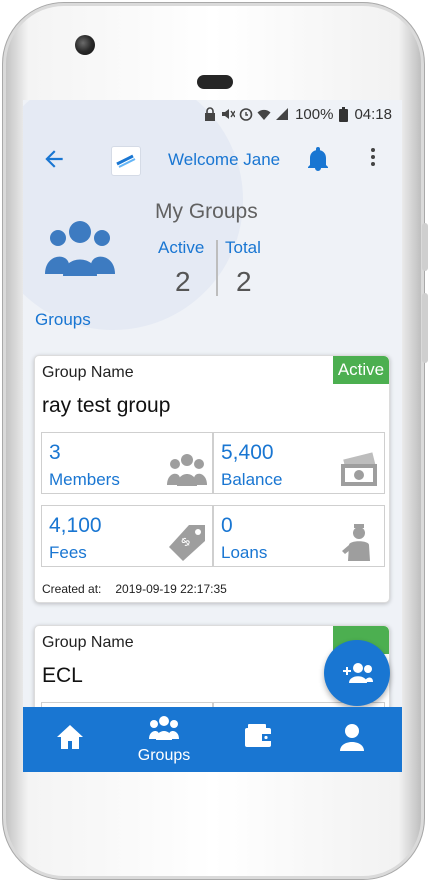  What do you see at coordinates (183, 281) in the screenshot?
I see `active-count: 2` at bounding box center [183, 281].